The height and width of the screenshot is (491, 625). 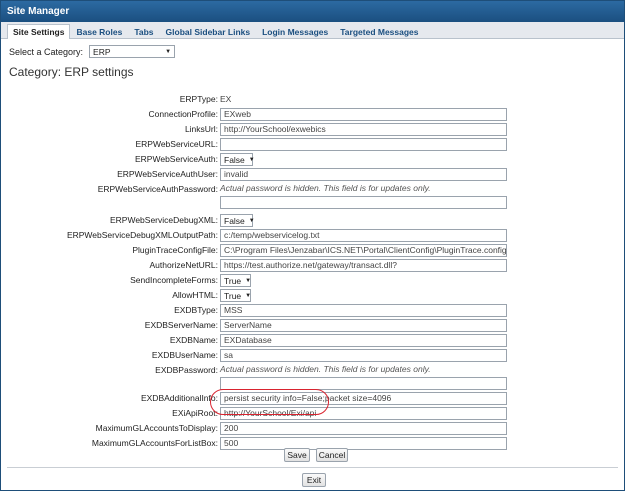 I want to click on row-exdbusername: EXDBUserName: sa, so click(x=313, y=356).